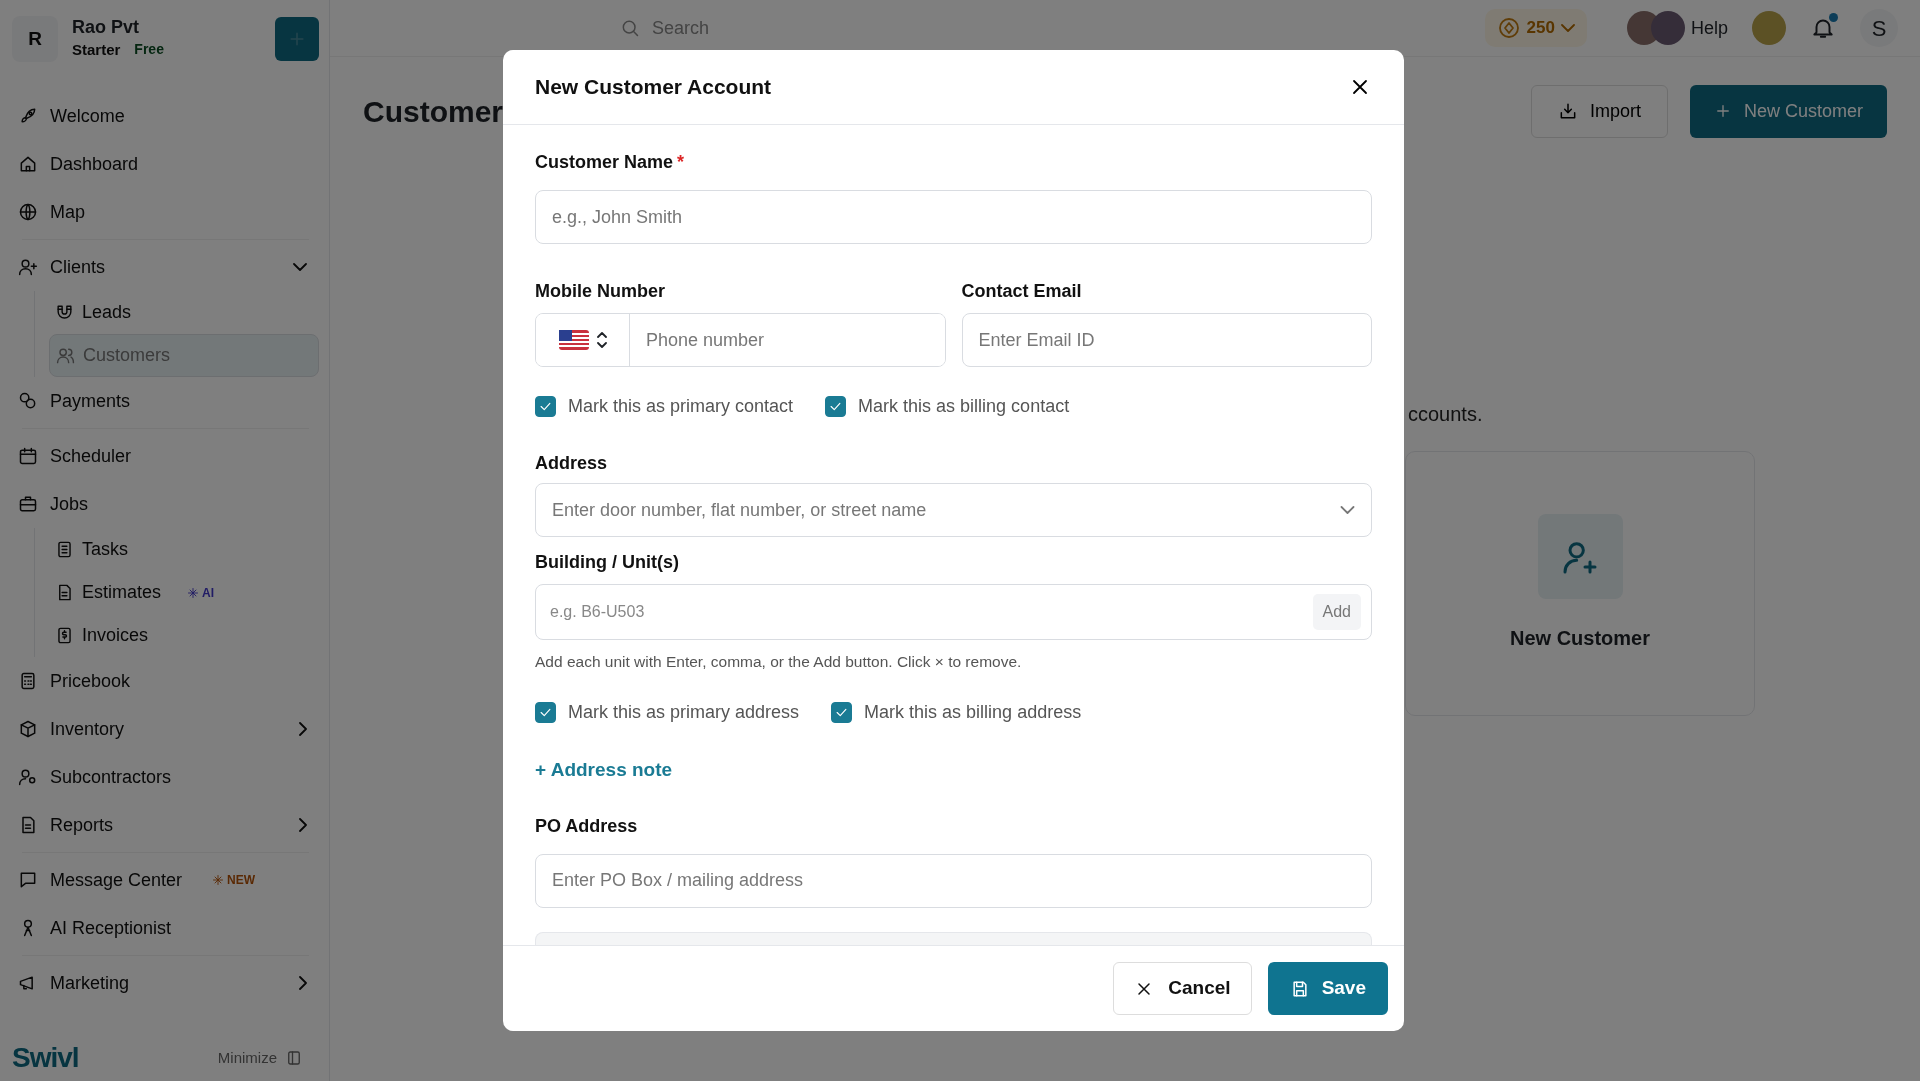 The width and height of the screenshot is (1920, 1081). Describe the element at coordinates (1709, 28) in the screenshot. I see `help-link: Help` at that location.